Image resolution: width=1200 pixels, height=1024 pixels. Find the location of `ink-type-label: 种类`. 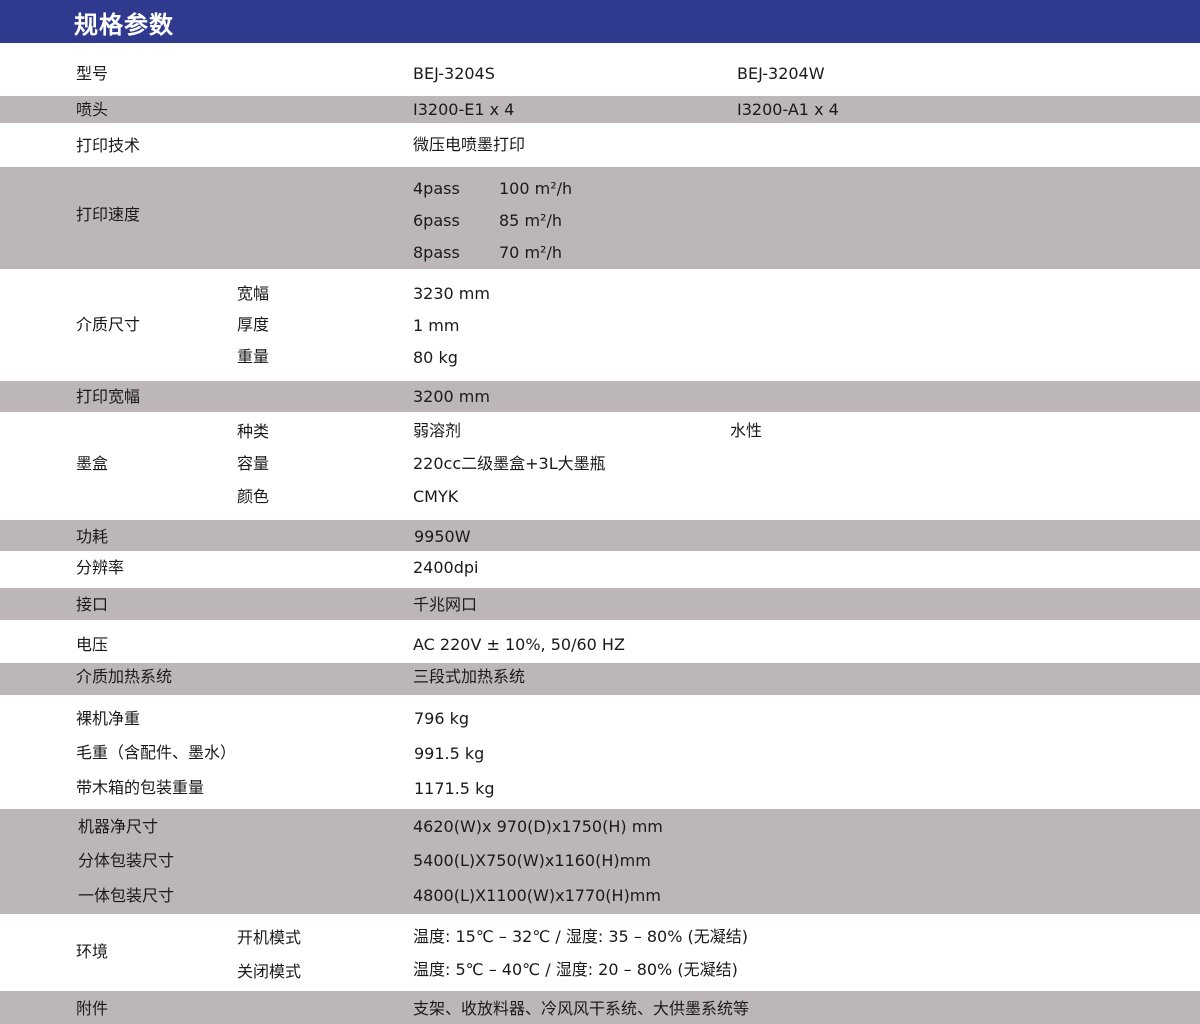

ink-type-label: 种类 is located at coordinates (253, 431).